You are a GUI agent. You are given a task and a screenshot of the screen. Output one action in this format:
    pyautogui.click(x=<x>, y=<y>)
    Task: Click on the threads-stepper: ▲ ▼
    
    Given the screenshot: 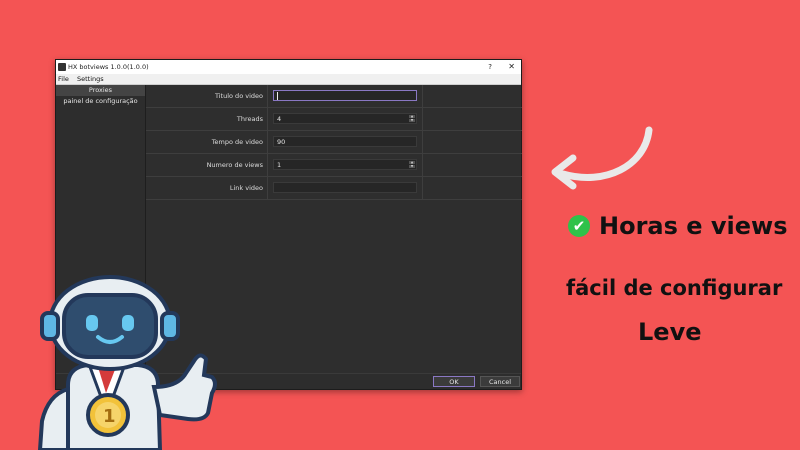 What is the action you would take?
    pyautogui.click(x=412, y=118)
    